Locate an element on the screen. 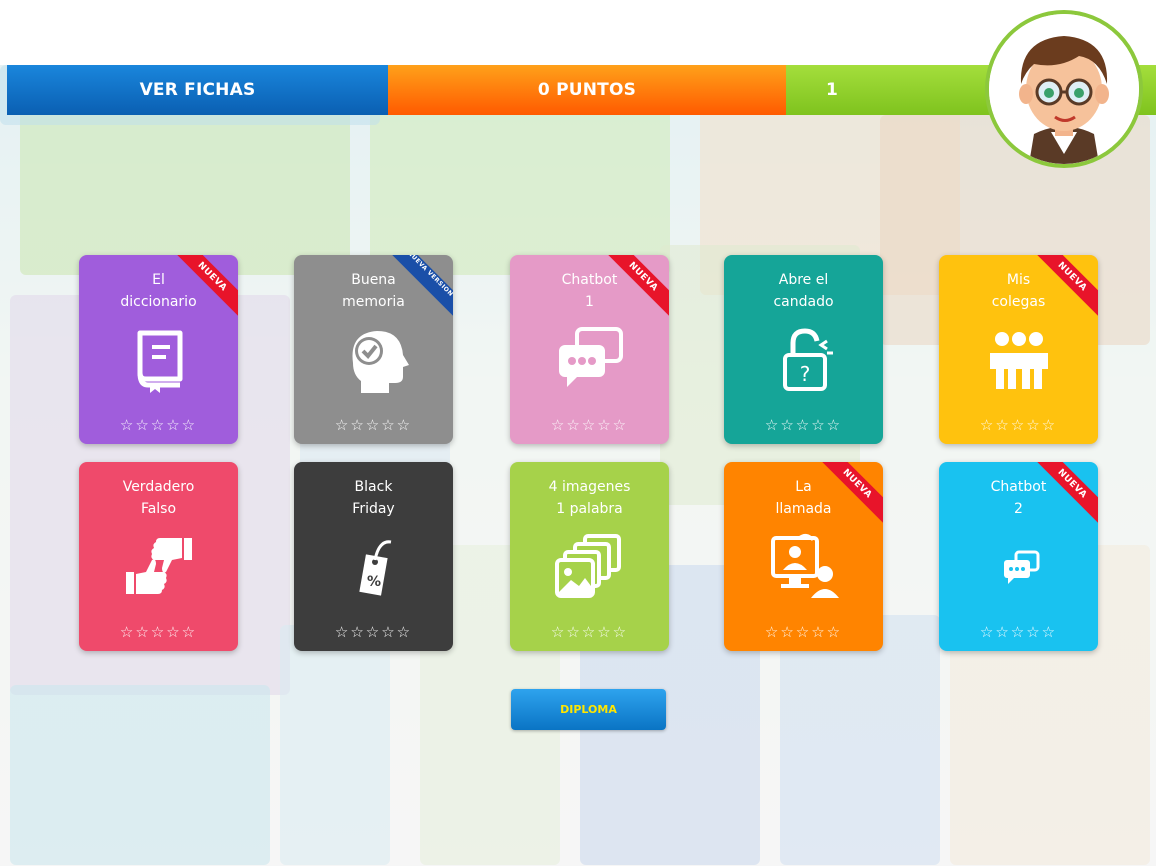 This screenshot has height=866, width=1156. card-chatbot-1: NUEVA Chatbot 1 ☆☆☆☆☆ is located at coordinates (589, 349).